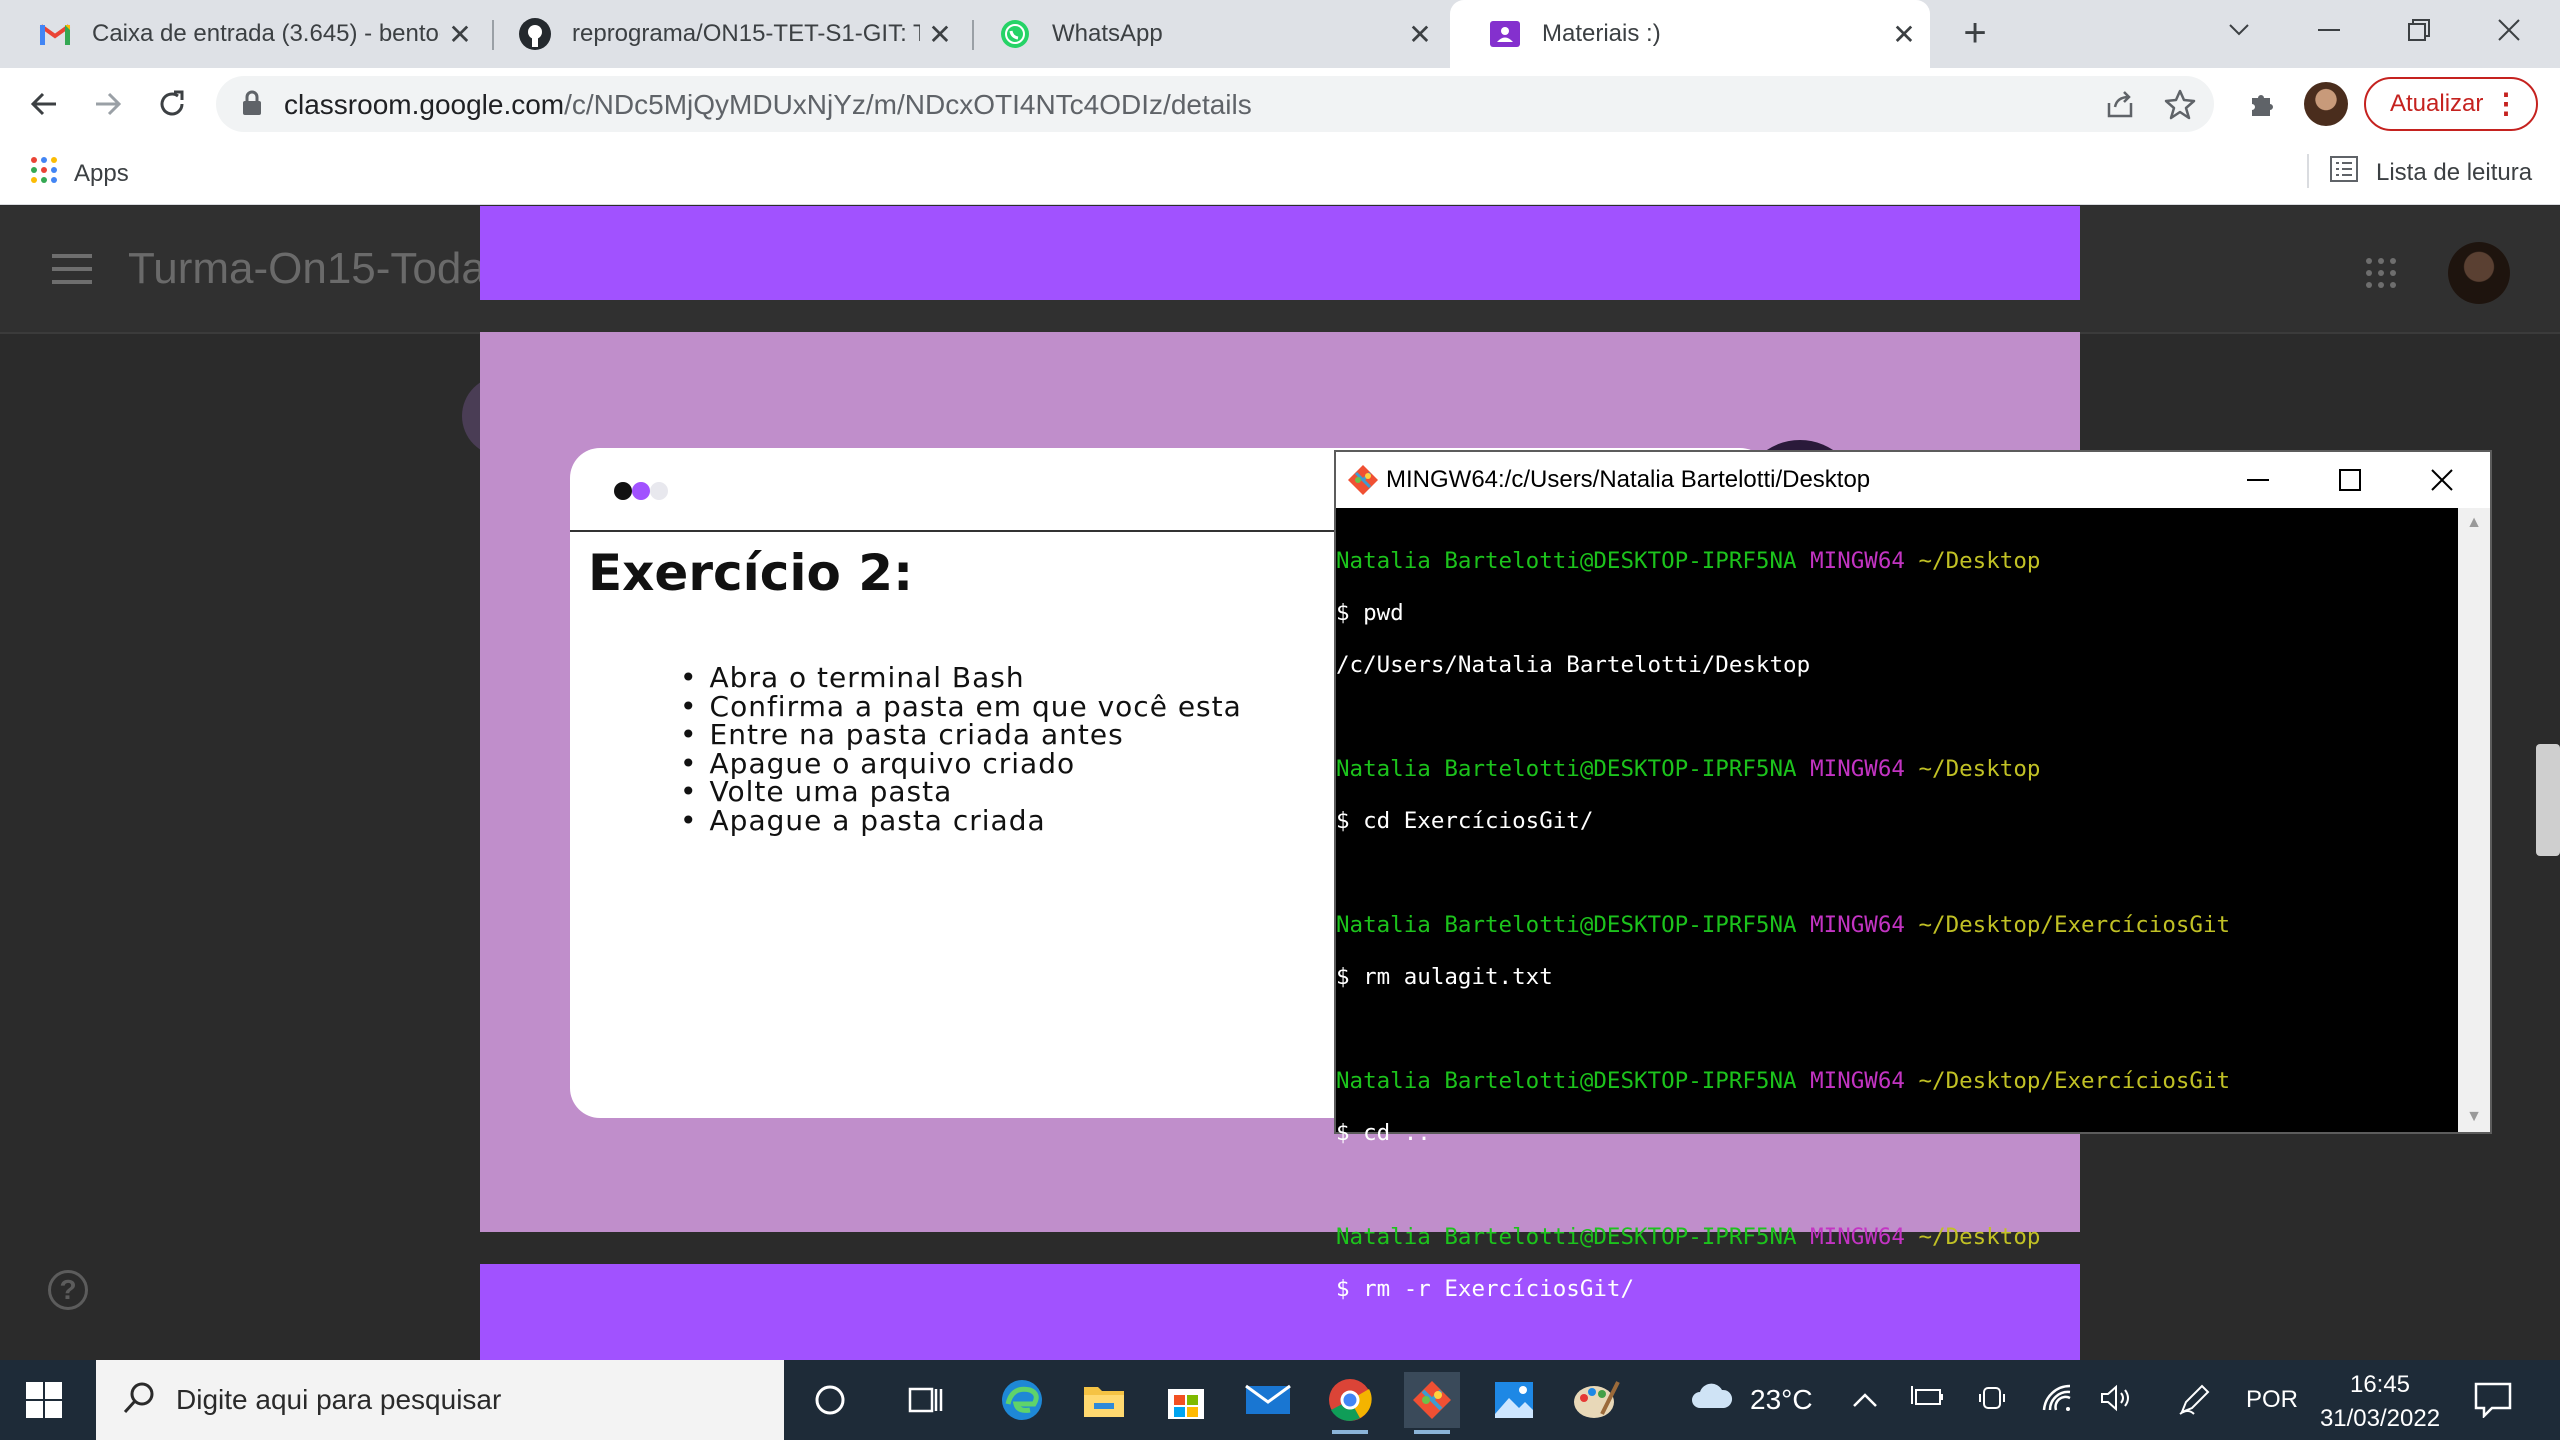  What do you see at coordinates (44, 1400) in the screenshot?
I see `windows-start-icon` at bounding box center [44, 1400].